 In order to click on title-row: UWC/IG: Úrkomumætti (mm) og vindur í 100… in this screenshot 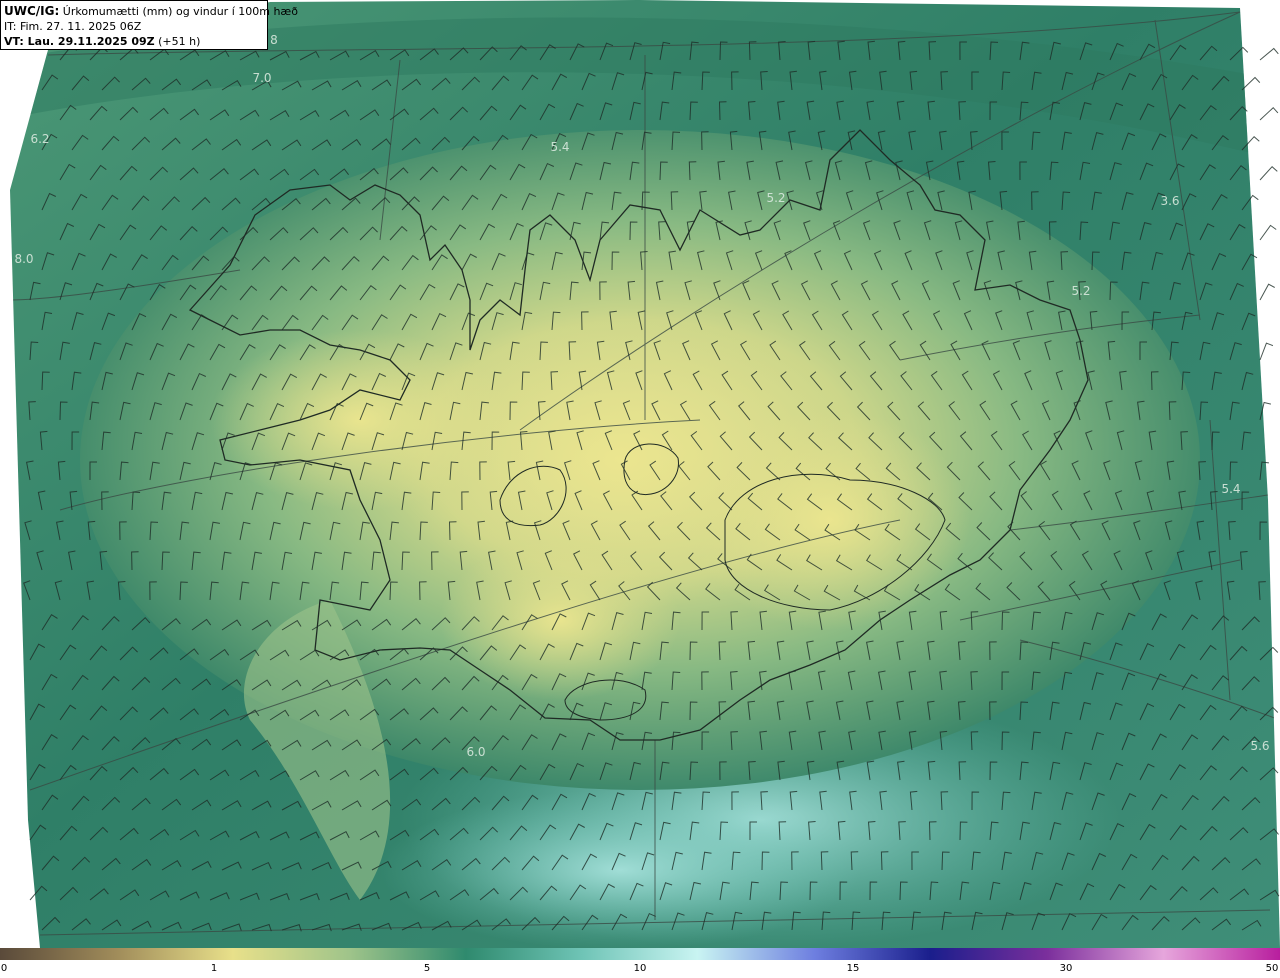, I will do `click(151, 11)`.